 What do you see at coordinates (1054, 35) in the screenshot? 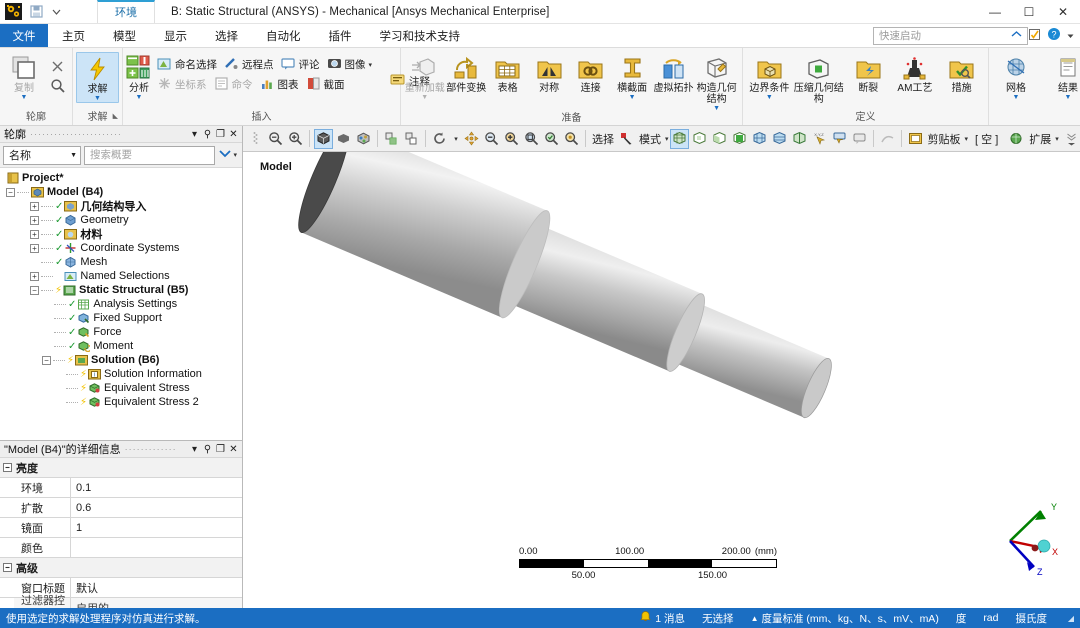
I see `help-icon: ?` at bounding box center [1054, 35].